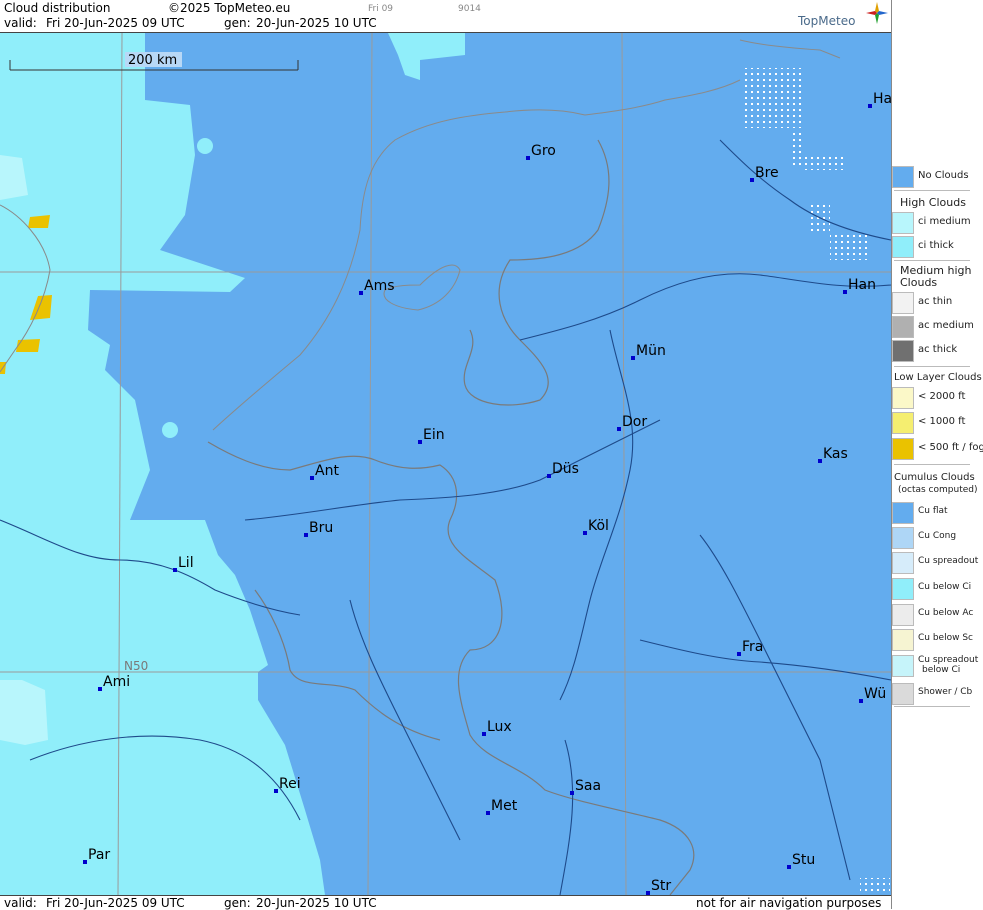  What do you see at coordinates (788, 903) in the screenshot?
I see `disclaimer: not for air navigation purposes` at bounding box center [788, 903].